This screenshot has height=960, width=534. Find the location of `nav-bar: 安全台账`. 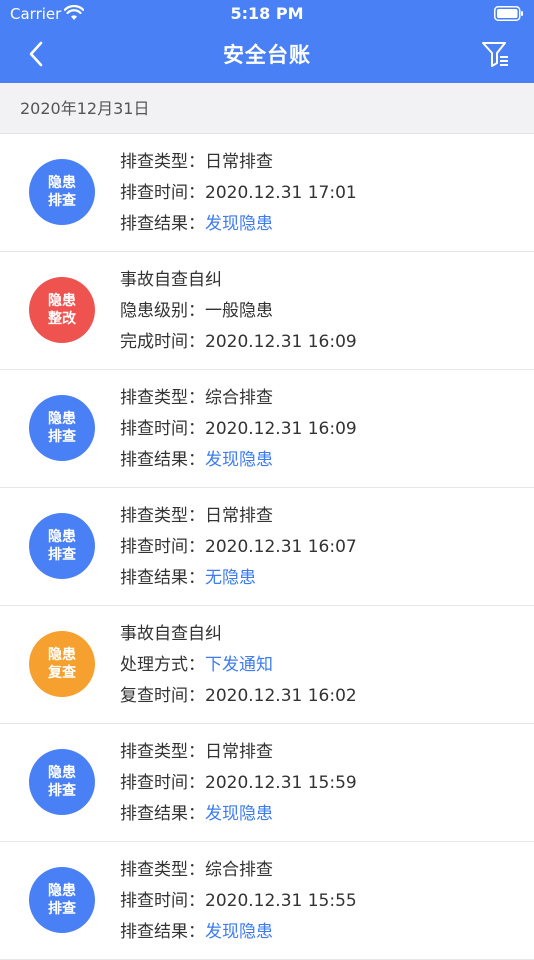

nav-bar: 安全台账 is located at coordinates (267, 55).